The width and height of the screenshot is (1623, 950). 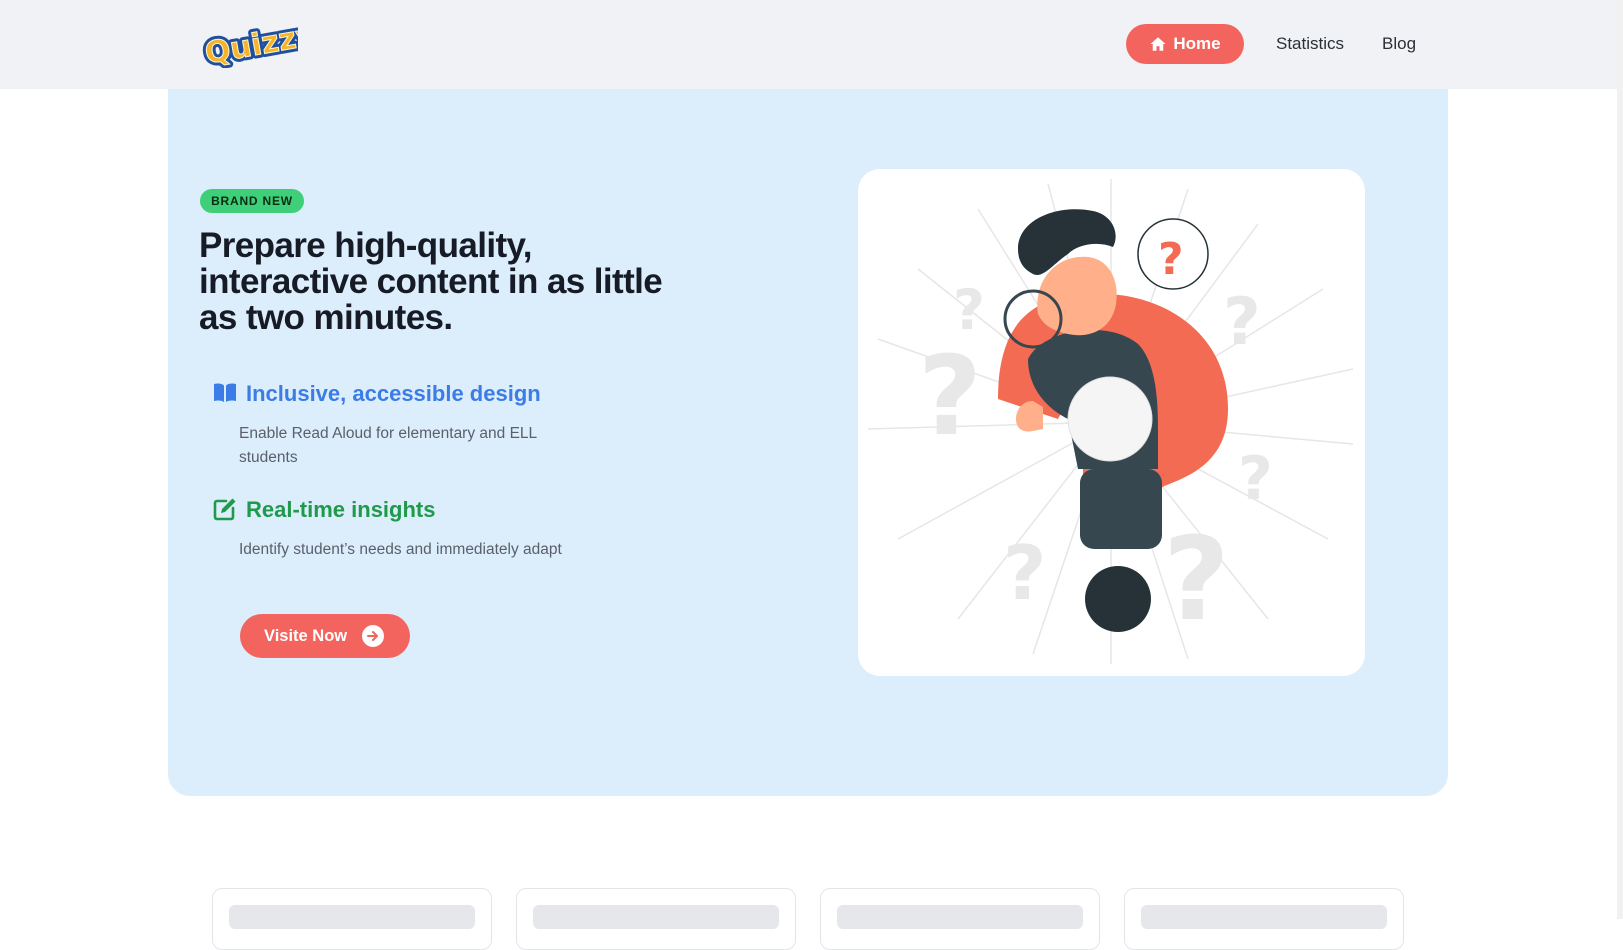 I want to click on book-open-icon, so click(x=225, y=392).